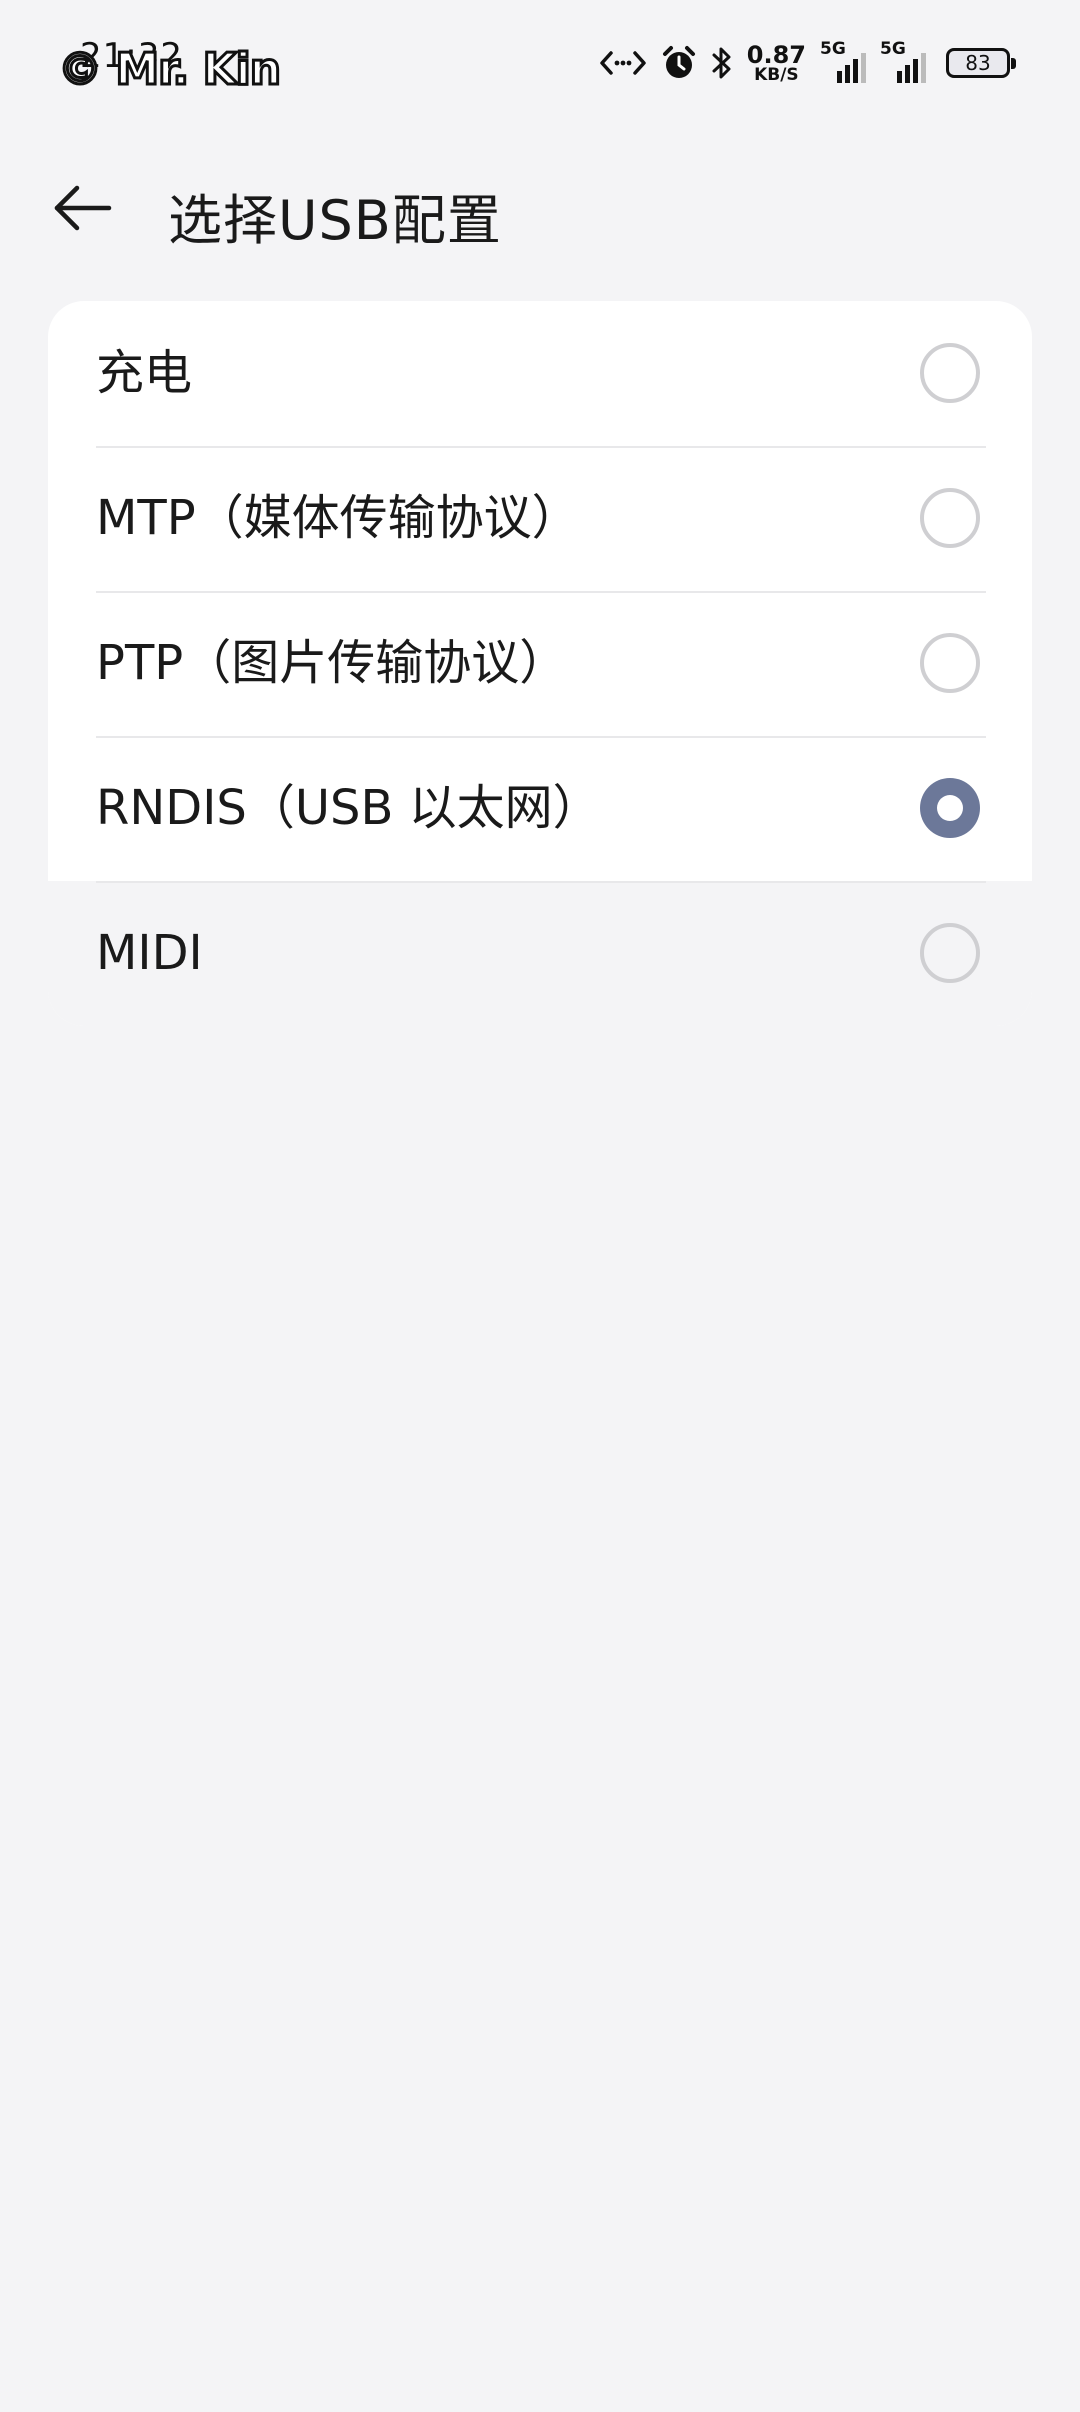  I want to click on toolbar: 选择USB配置, so click(540, 210).